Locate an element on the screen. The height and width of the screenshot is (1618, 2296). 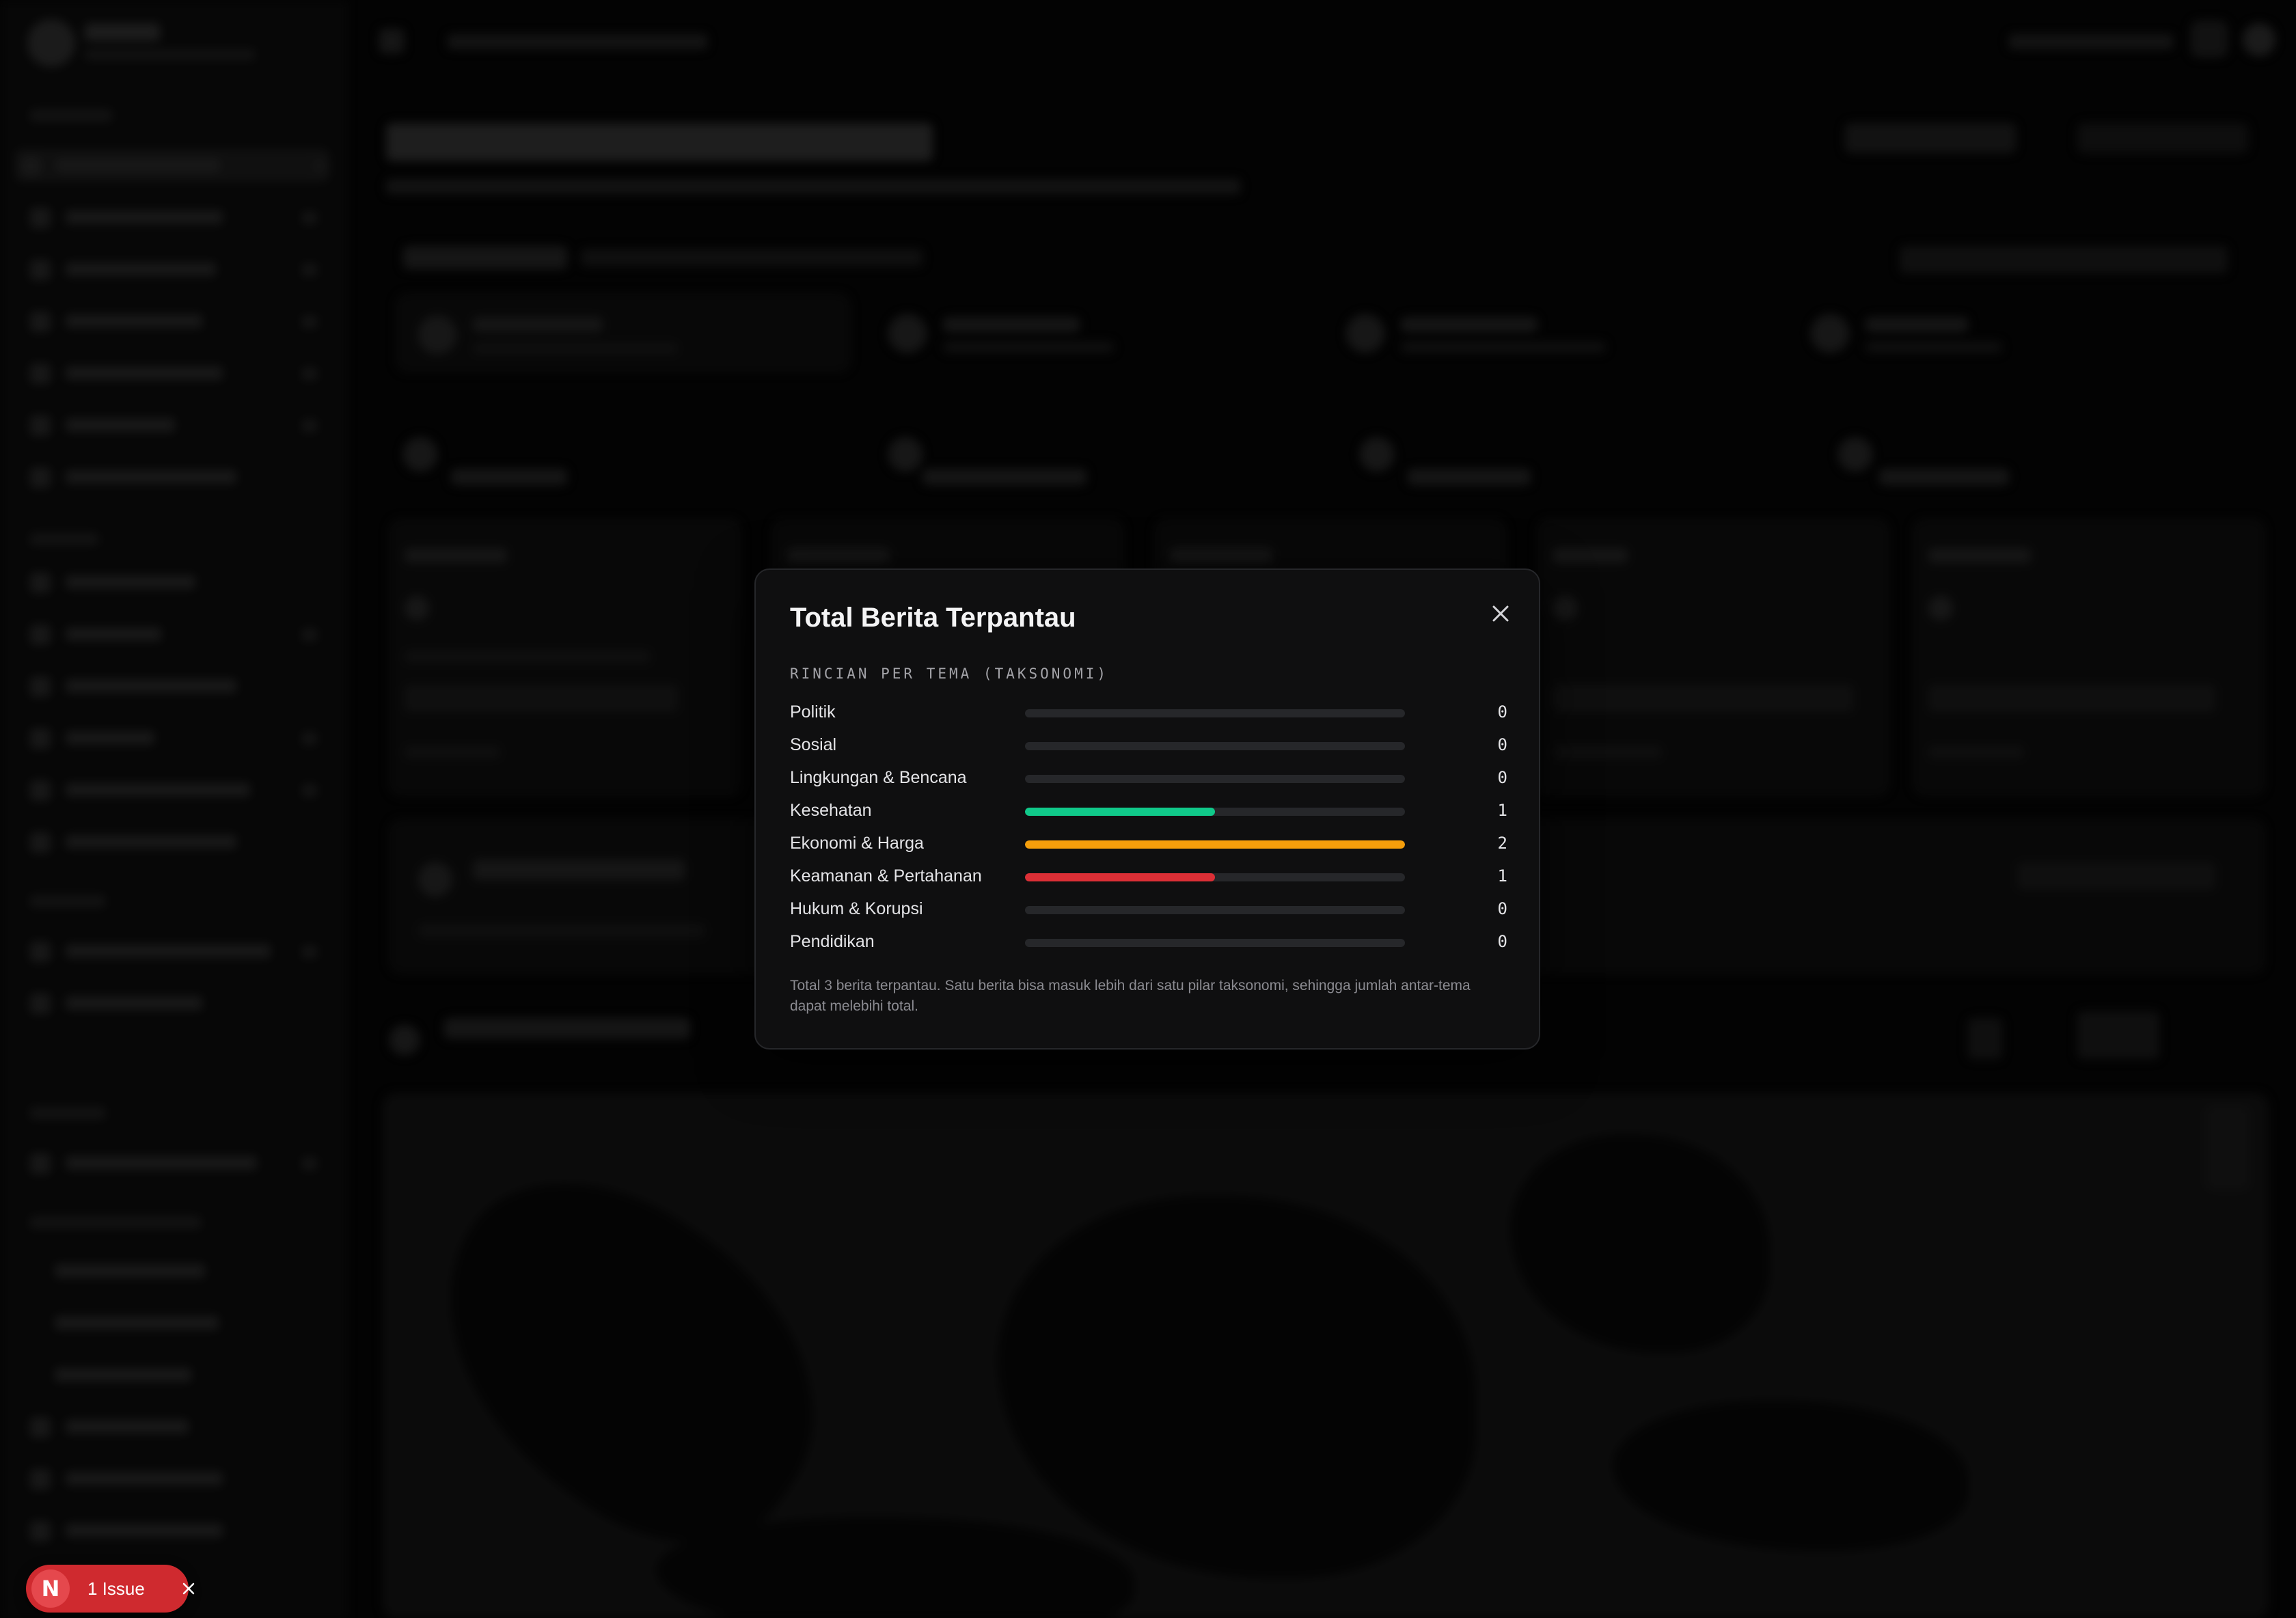
theme-row: Keamanan & Pertahanan 1 is located at coordinates (1148, 877).